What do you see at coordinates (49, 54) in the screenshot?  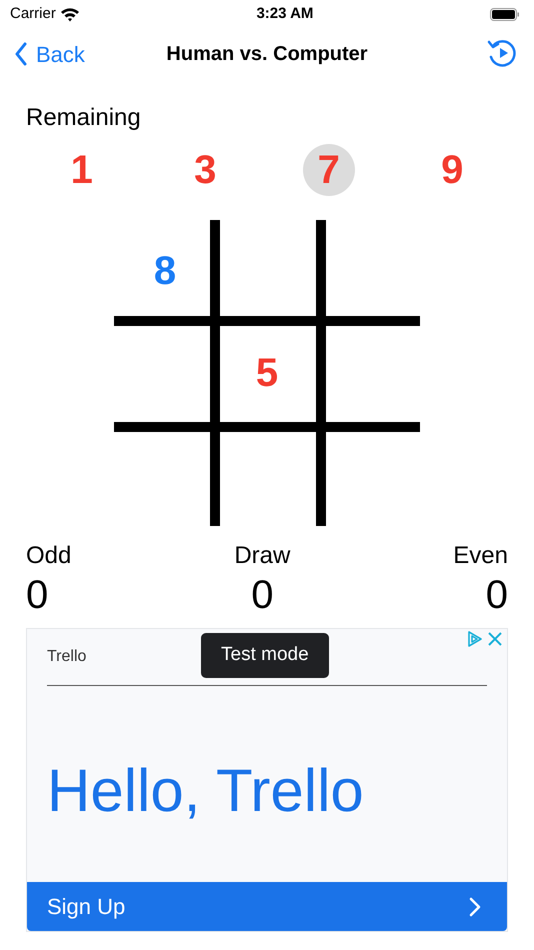 I see `back-button: Back` at bounding box center [49, 54].